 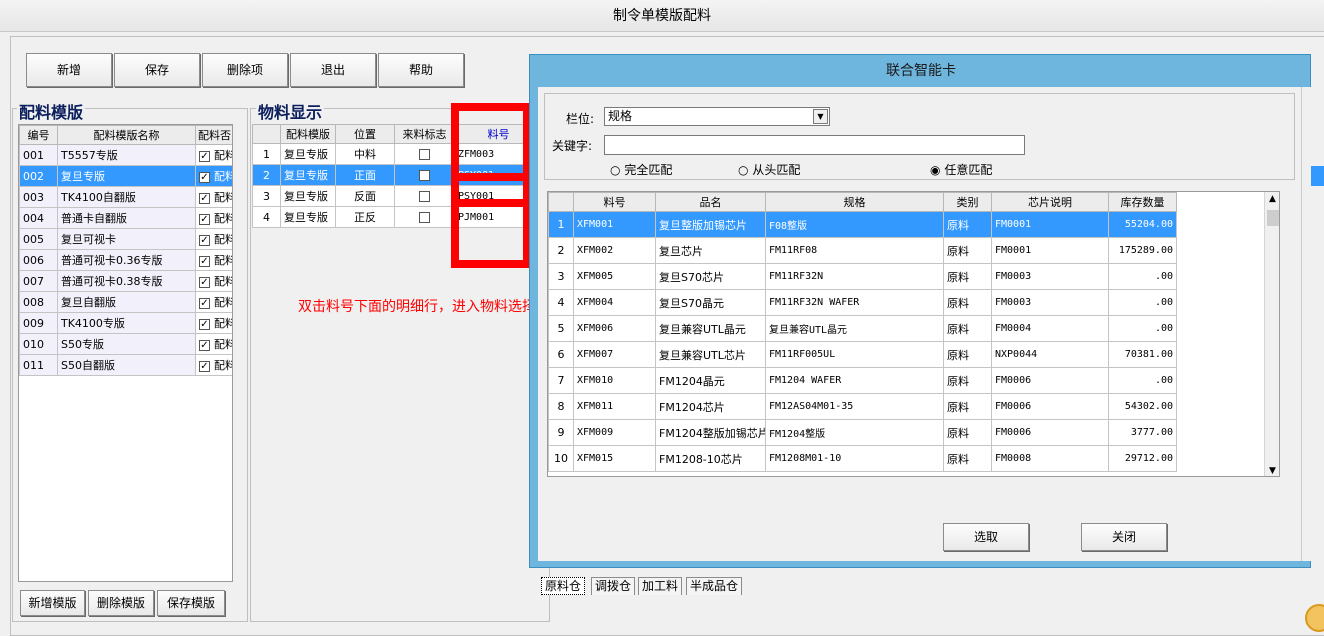 What do you see at coordinates (157, 70) in the screenshot?
I see `save-button: 保存` at bounding box center [157, 70].